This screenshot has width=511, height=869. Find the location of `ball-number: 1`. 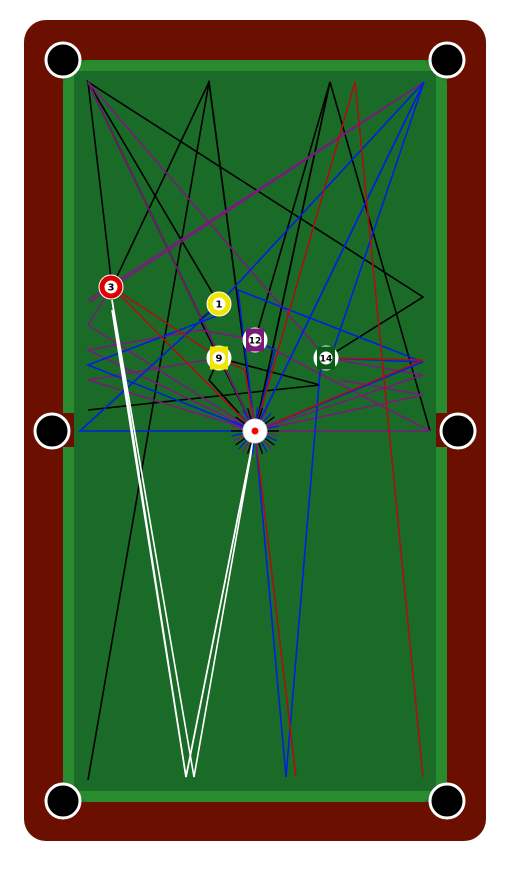

ball-number: 1 is located at coordinates (219, 305).